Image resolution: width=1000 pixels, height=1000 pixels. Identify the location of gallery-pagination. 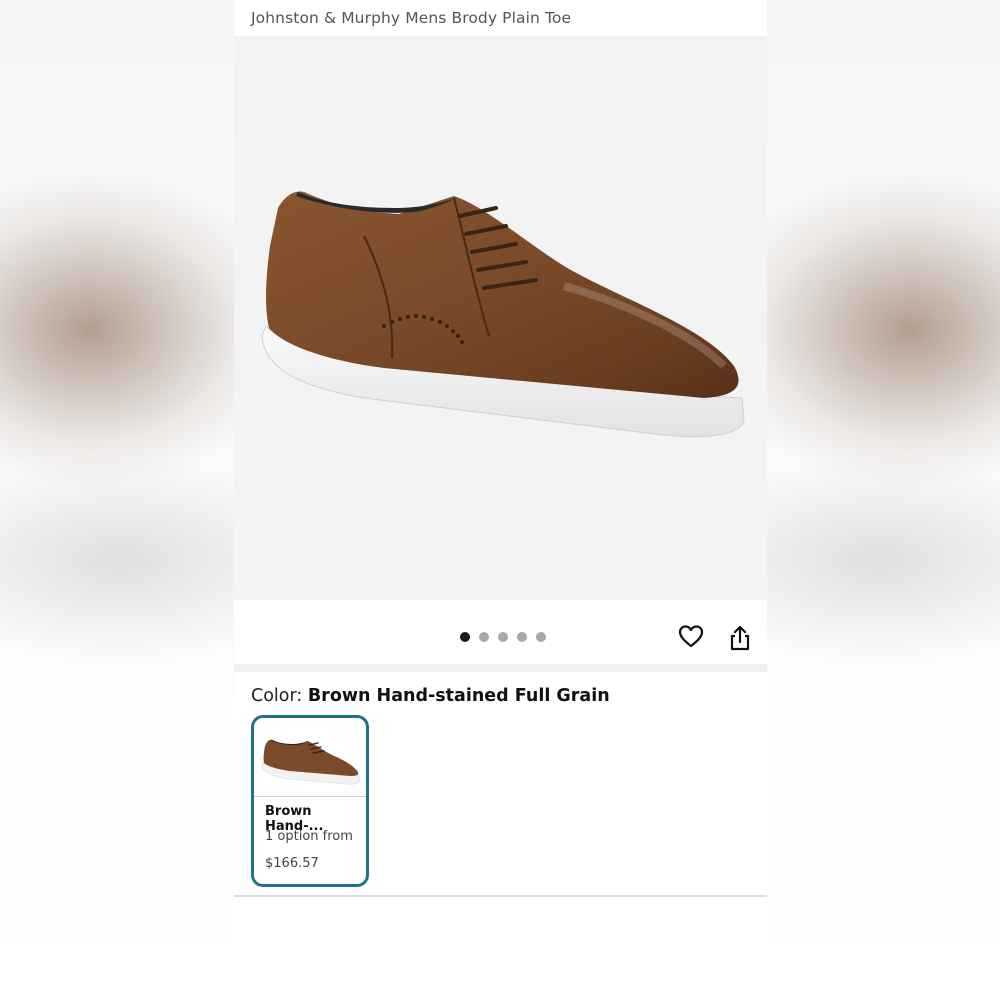
(503, 637).